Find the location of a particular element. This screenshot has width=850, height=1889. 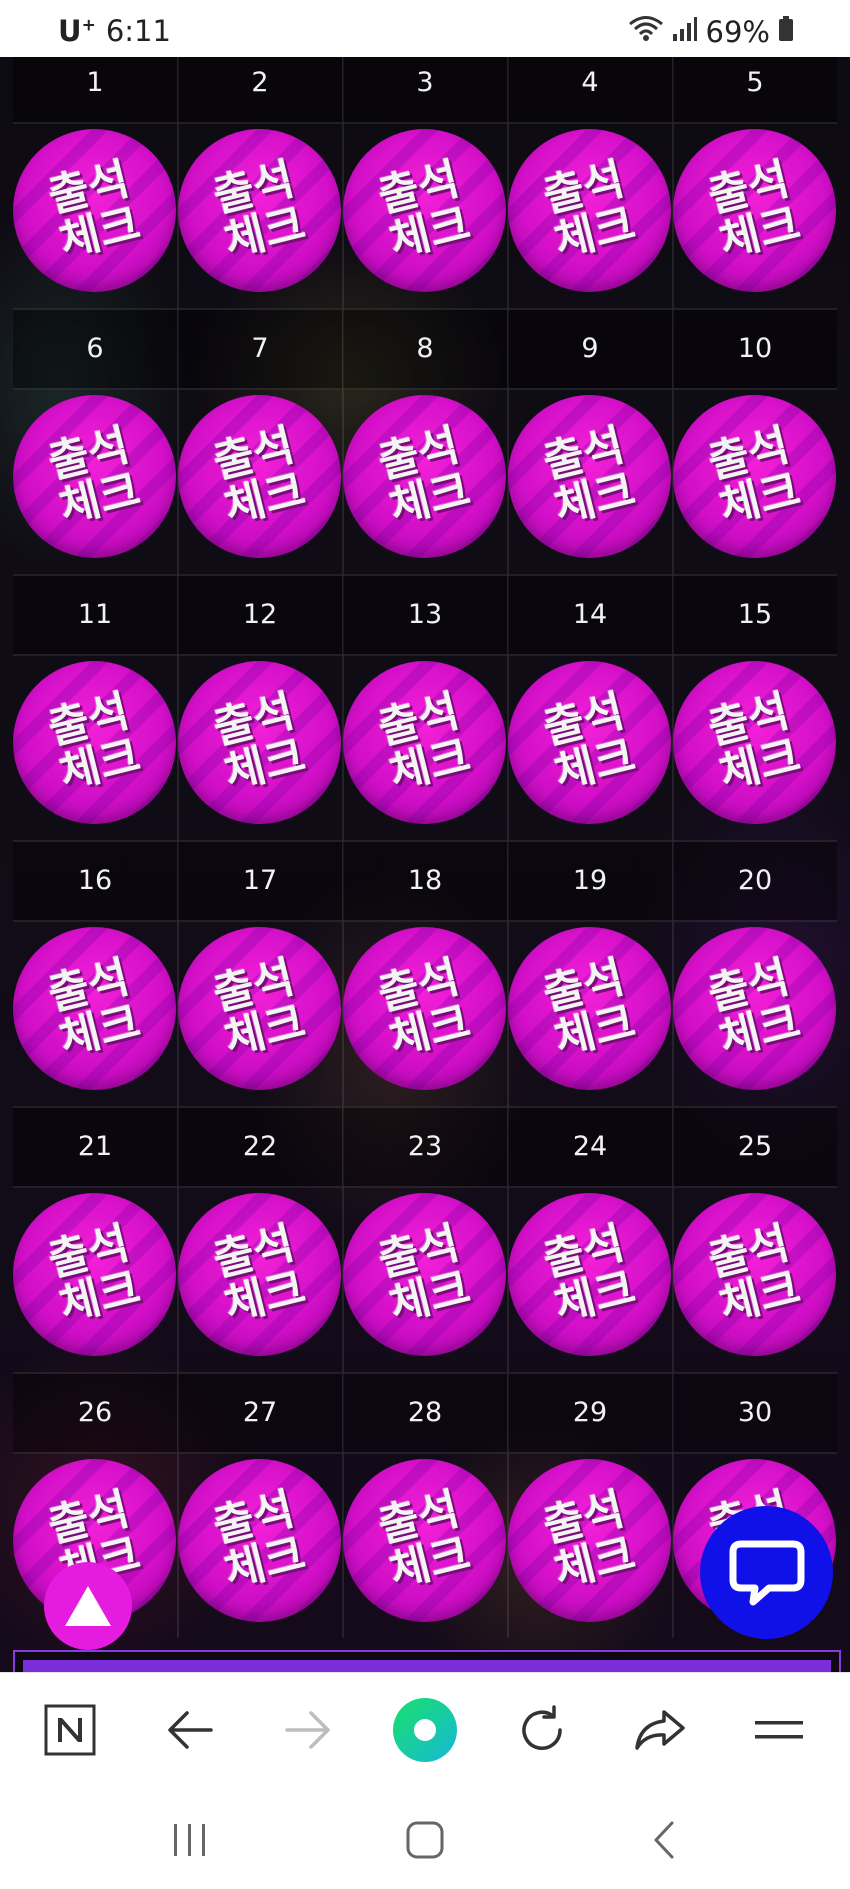

calendar-week: 16 출석 체크 17 출석 체크 18 출석 체크 19 출석 체크 20 출석 체크 is located at coordinates (425, 973).